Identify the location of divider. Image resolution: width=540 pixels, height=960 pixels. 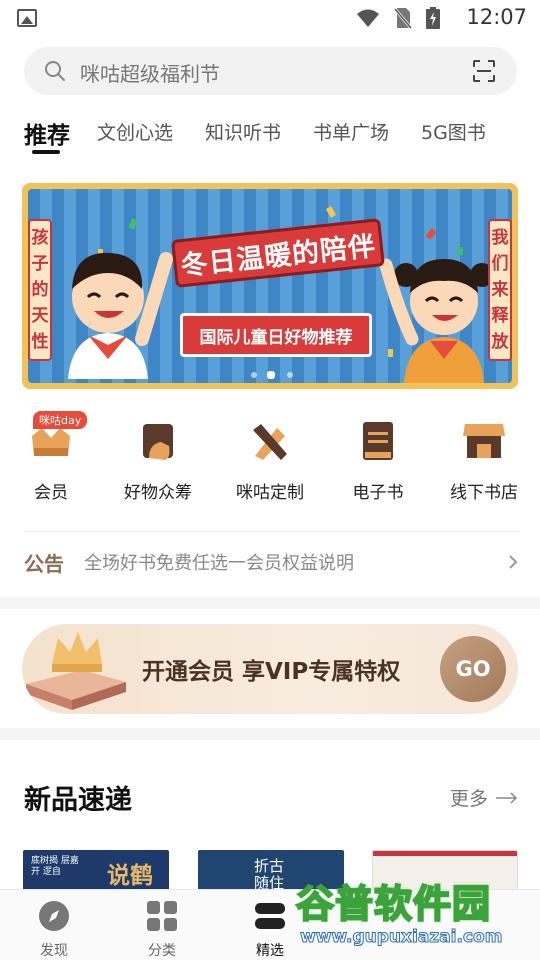
(271, 531).